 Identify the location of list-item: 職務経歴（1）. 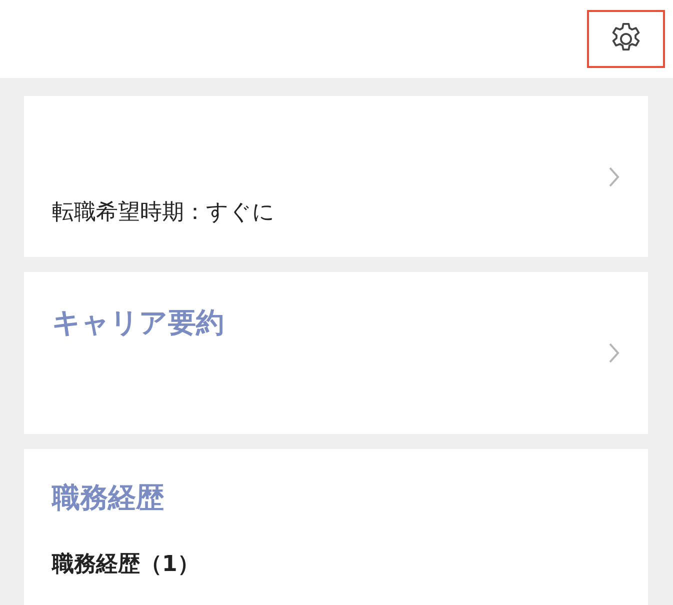
(336, 564).